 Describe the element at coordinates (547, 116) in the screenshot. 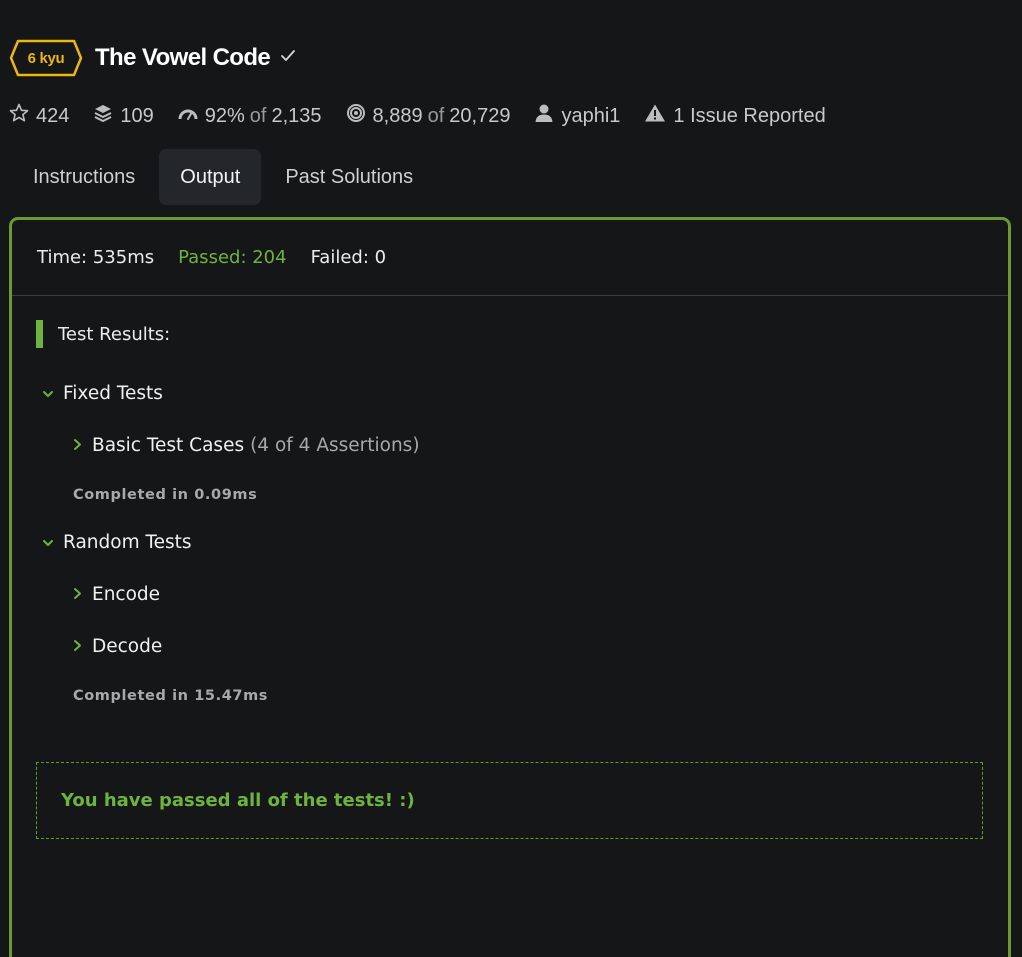

I see `user-icon` at that location.